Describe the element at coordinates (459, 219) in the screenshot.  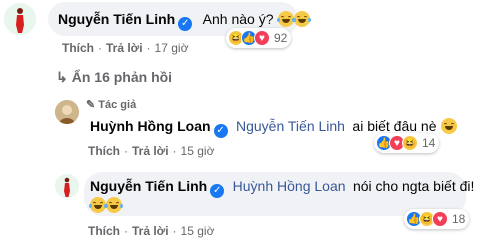
I see `reaction-count: 18` at that location.